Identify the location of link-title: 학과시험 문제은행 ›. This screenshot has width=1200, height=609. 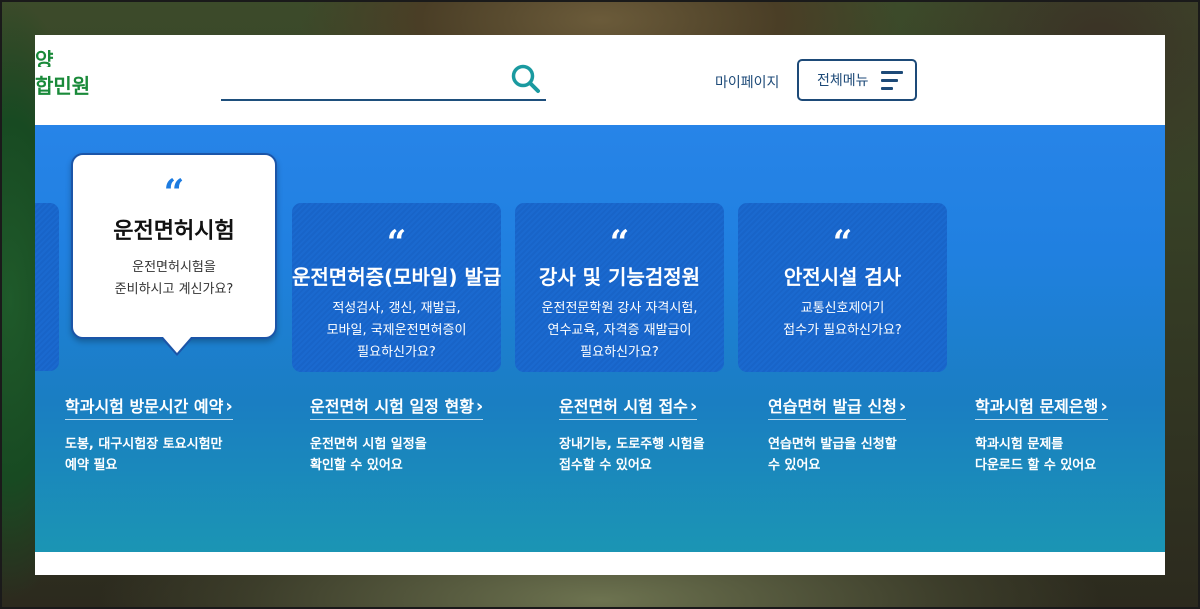
(1041, 406).